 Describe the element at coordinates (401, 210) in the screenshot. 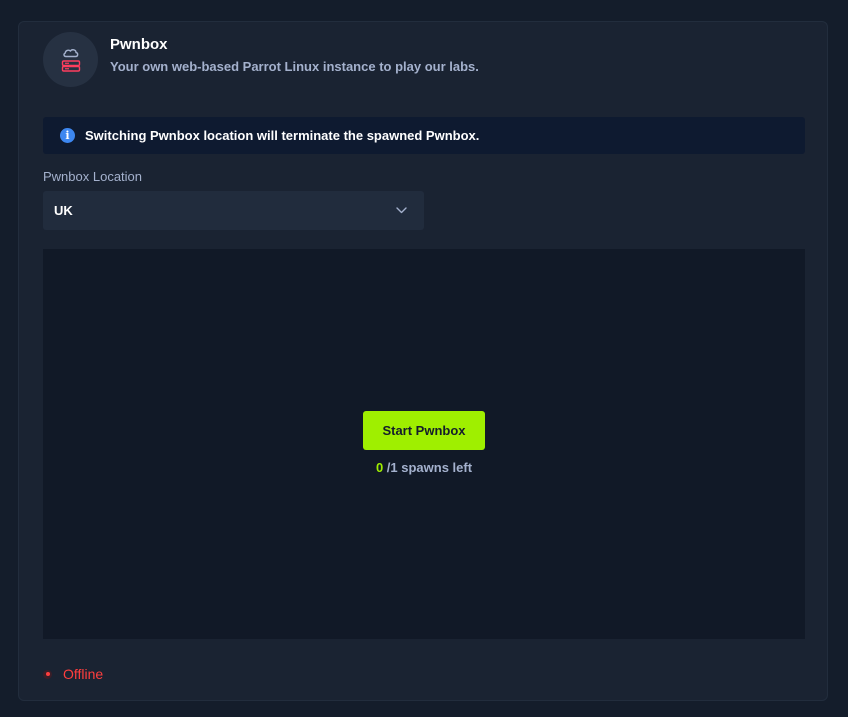

I see `chevron-down-icon` at that location.